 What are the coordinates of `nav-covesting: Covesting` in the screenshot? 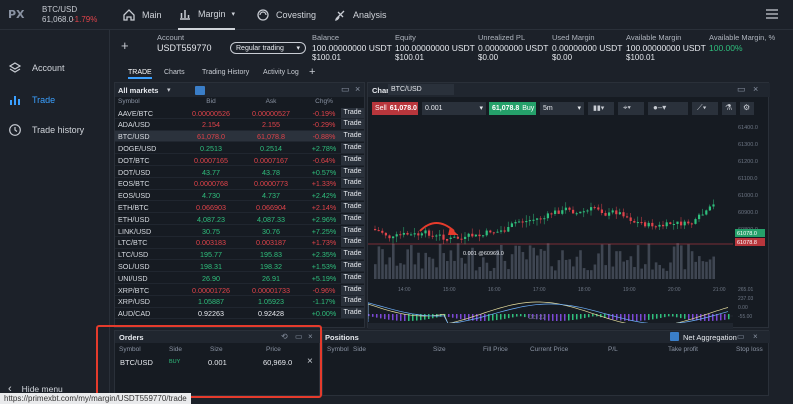 It's located at (286, 15).